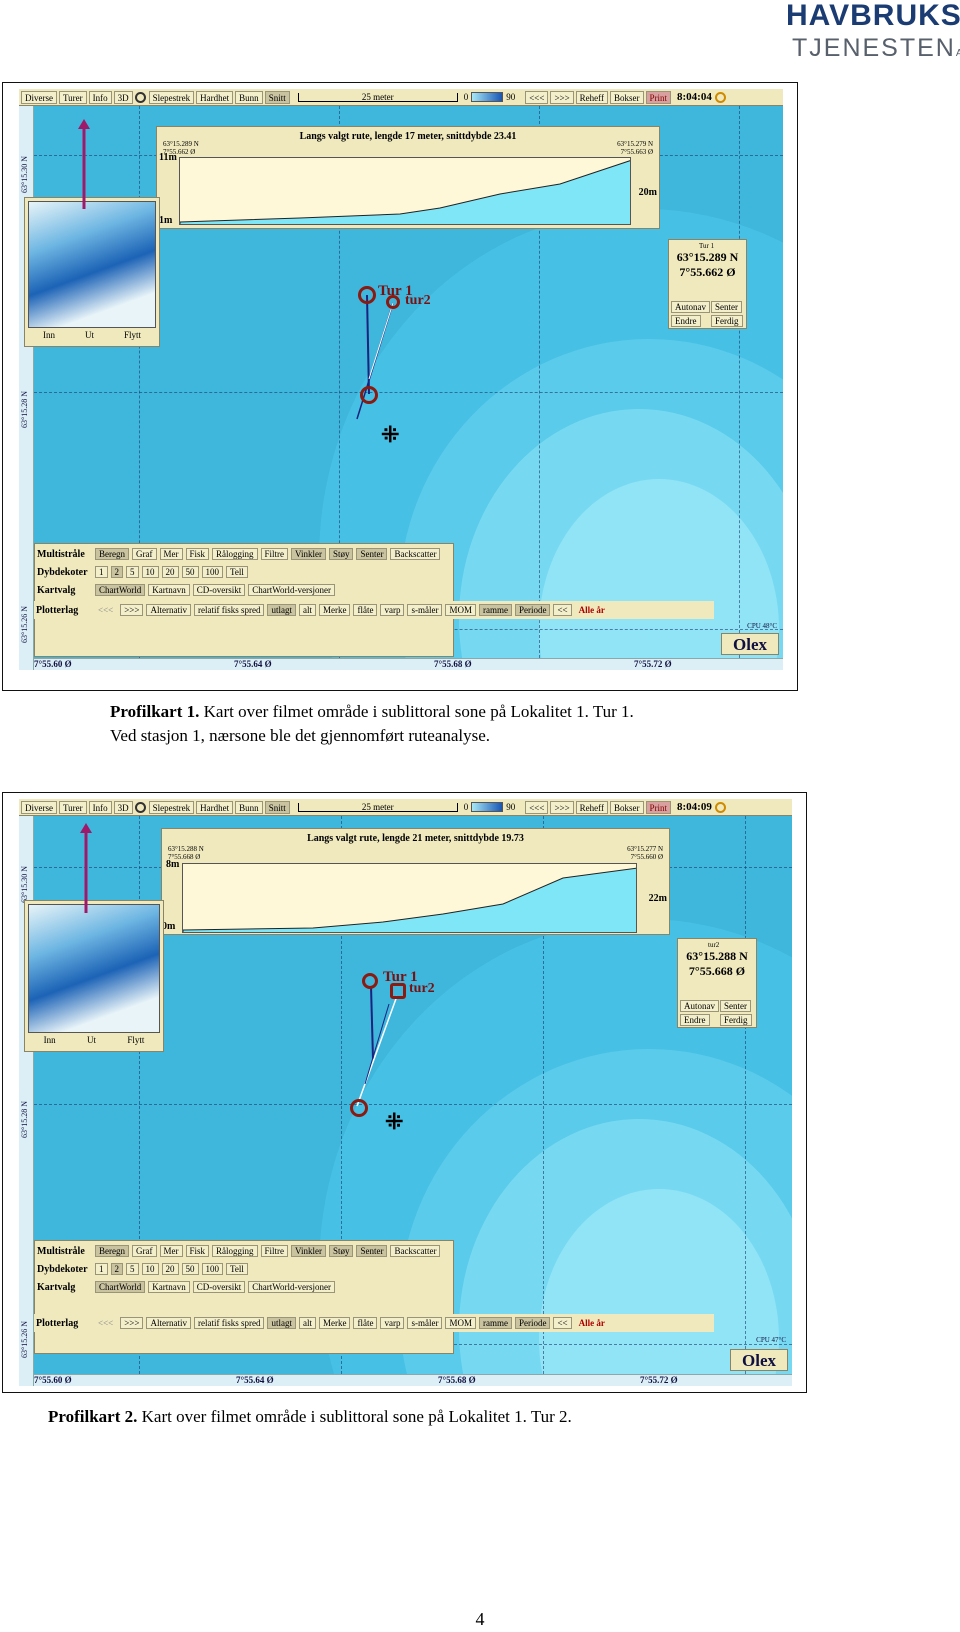 The height and width of the screenshot is (1632, 960). What do you see at coordinates (170, 1269) in the screenshot?
I see `contour-btn: 20` at bounding box center [170, 1269].